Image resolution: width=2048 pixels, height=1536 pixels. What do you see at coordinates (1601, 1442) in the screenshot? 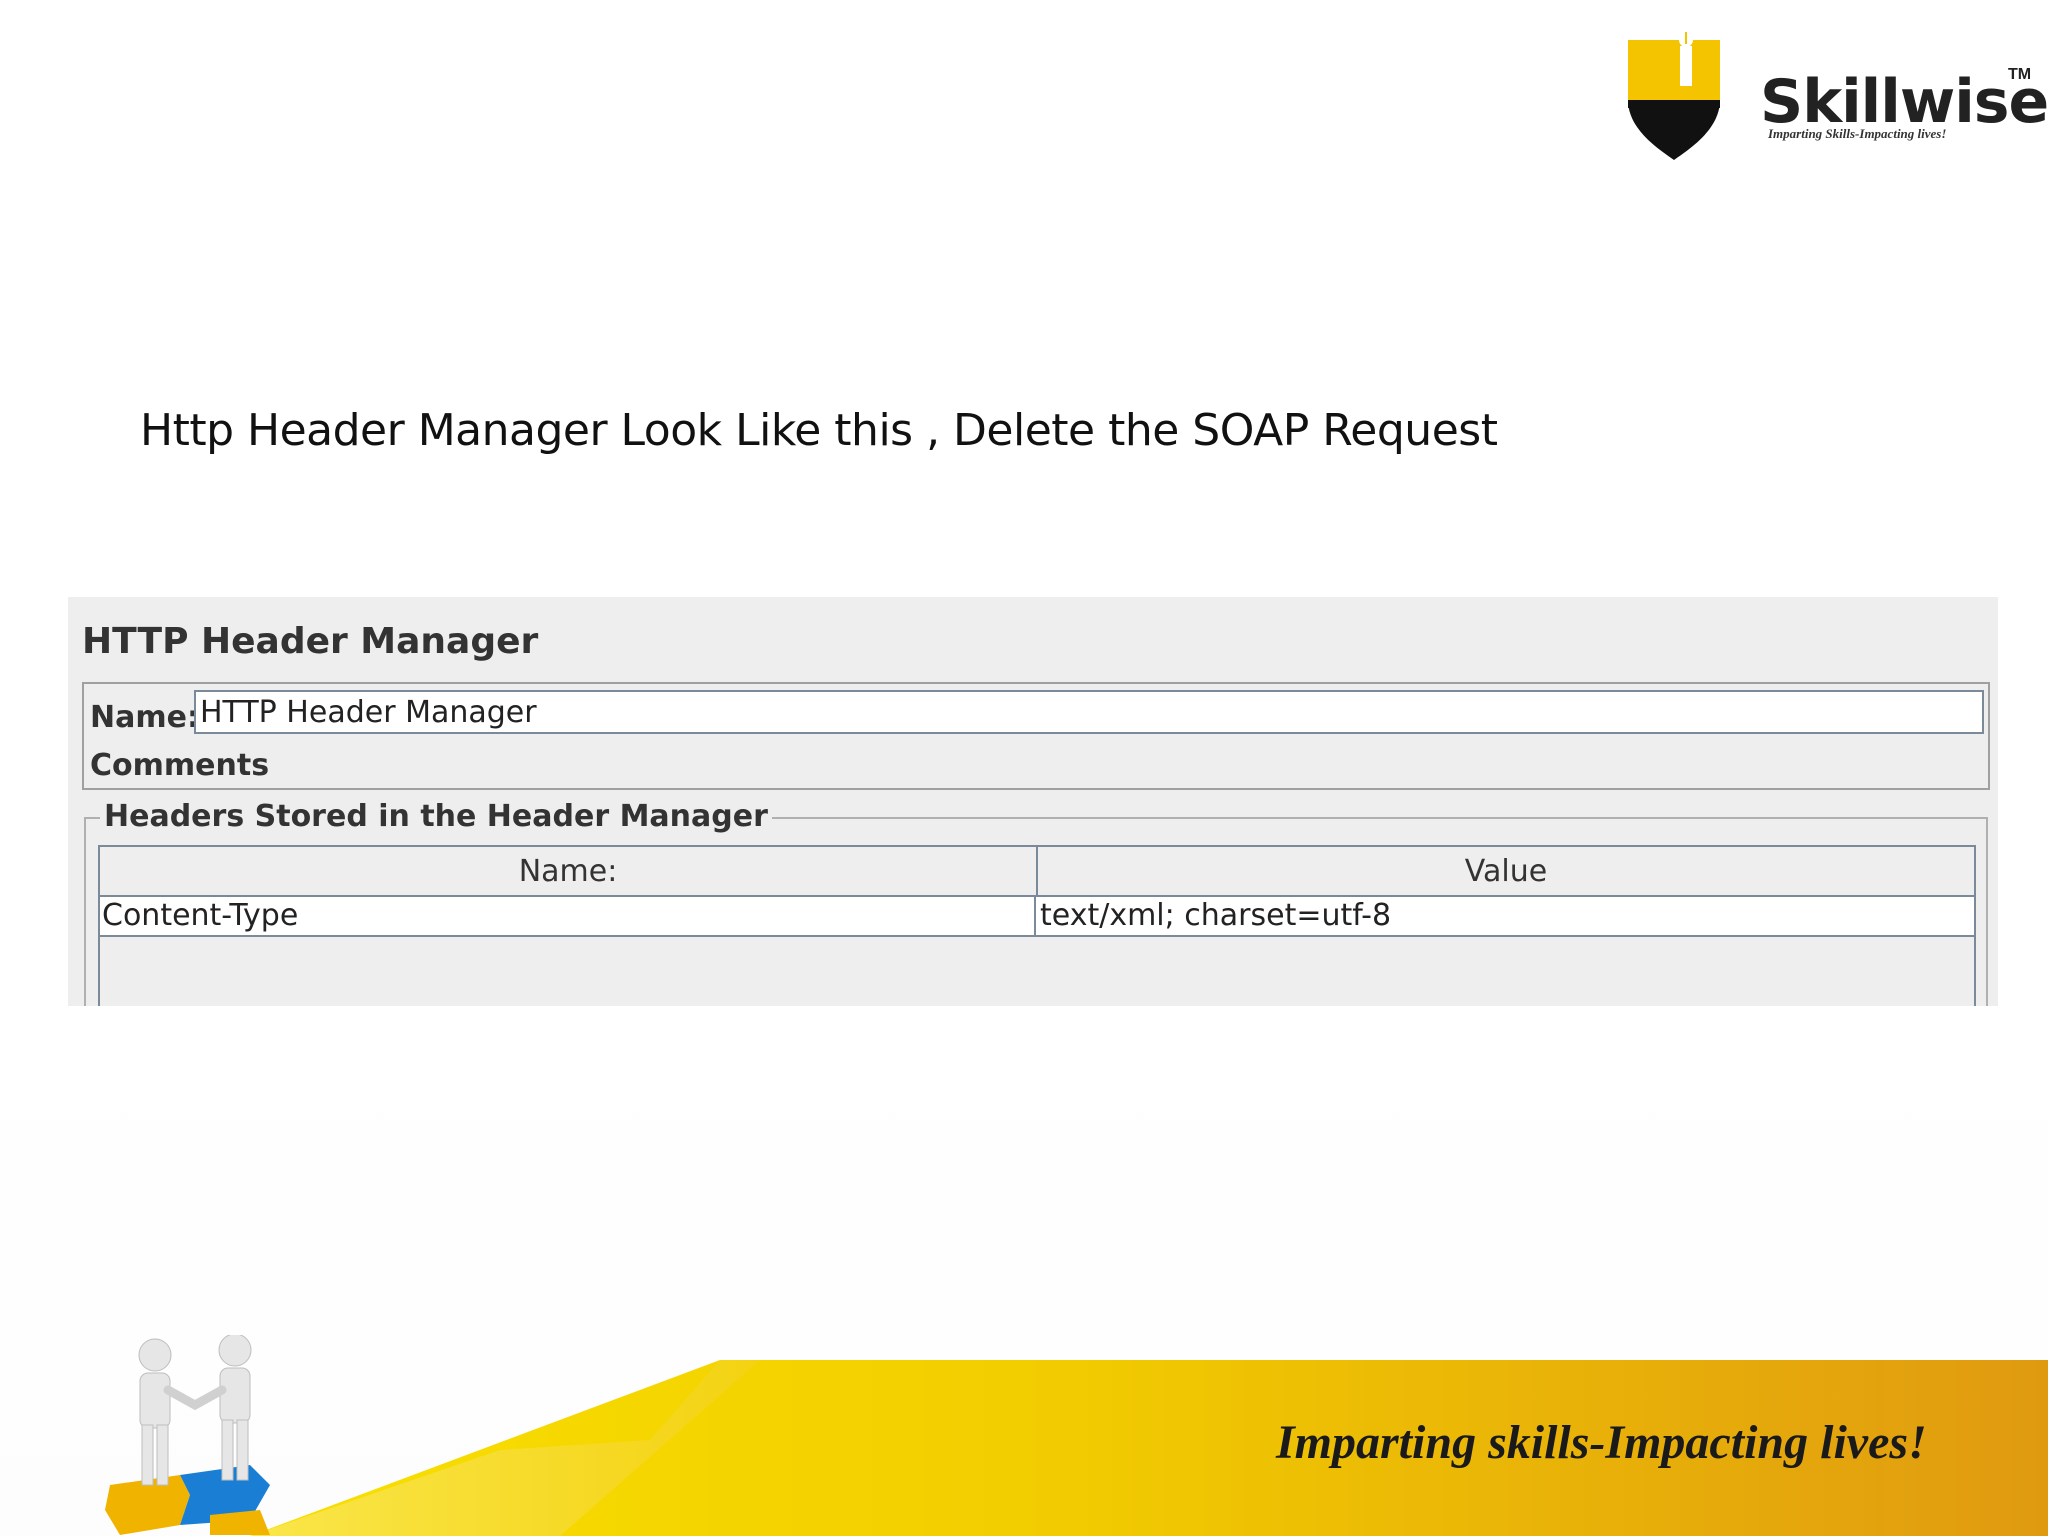
I see `footer-tagline: Imparting skills-Impacting lives!` at bounding box center [1601, 1442].